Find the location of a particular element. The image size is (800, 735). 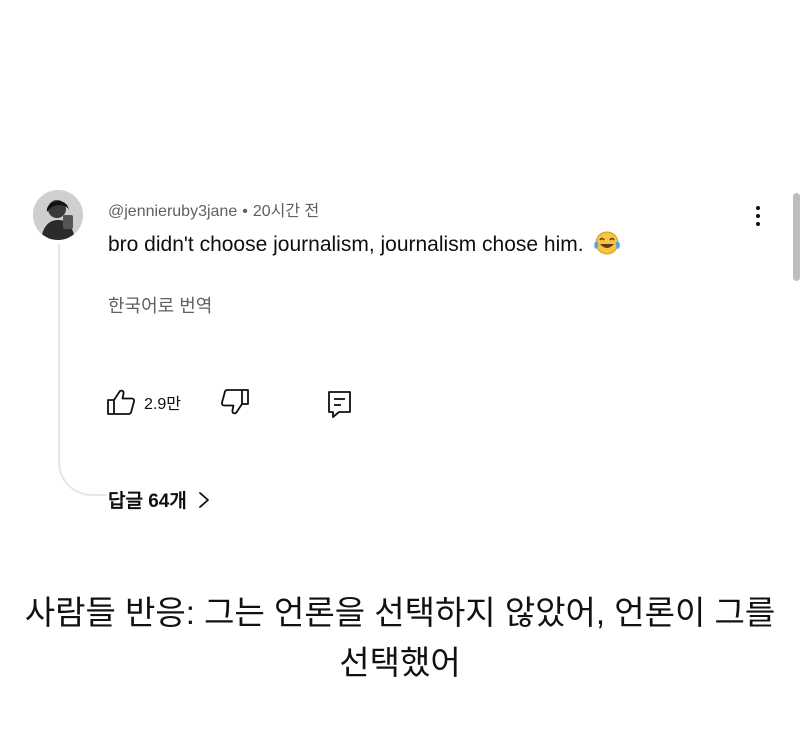

comment-meta: @jennieruby3jane • 20시간 전 is located at coordinates (213, 209).